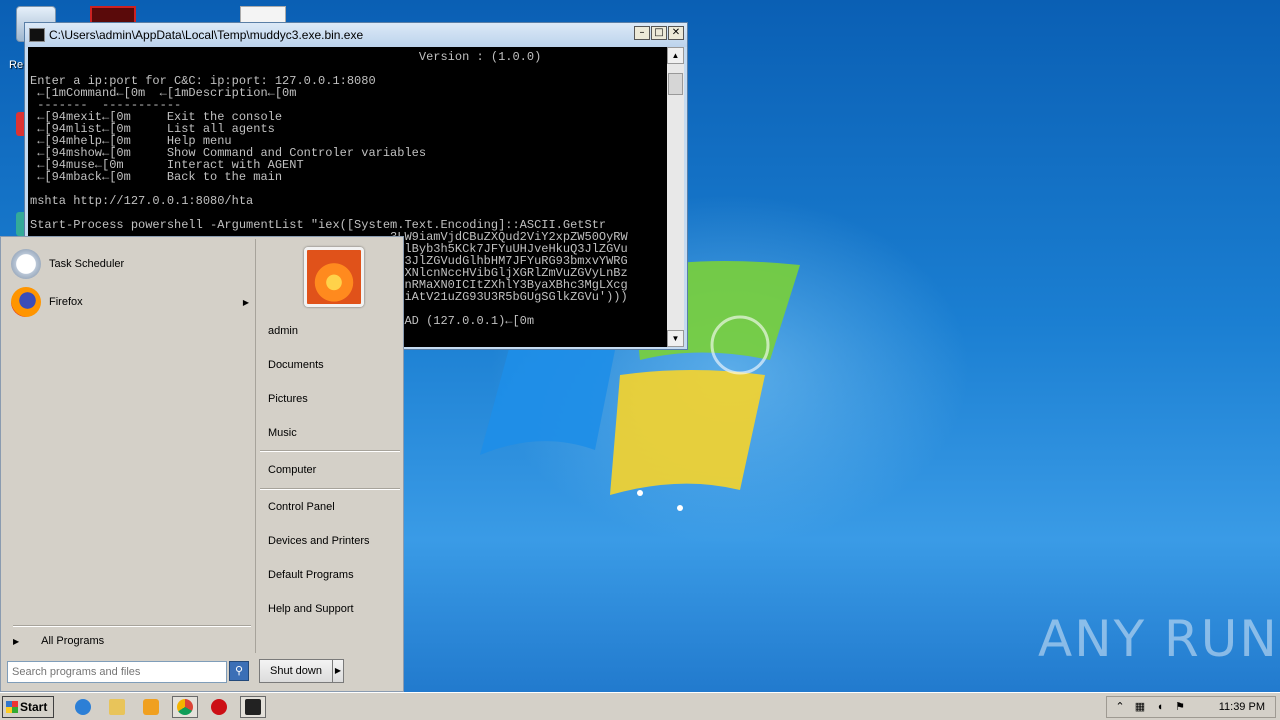 Image resolution: width=1280 pixels, height=720 pixels. What do you see at coordinates (151, 707) in the screenshot?
I see `media-player-icon` at bounding box center [151, 707].